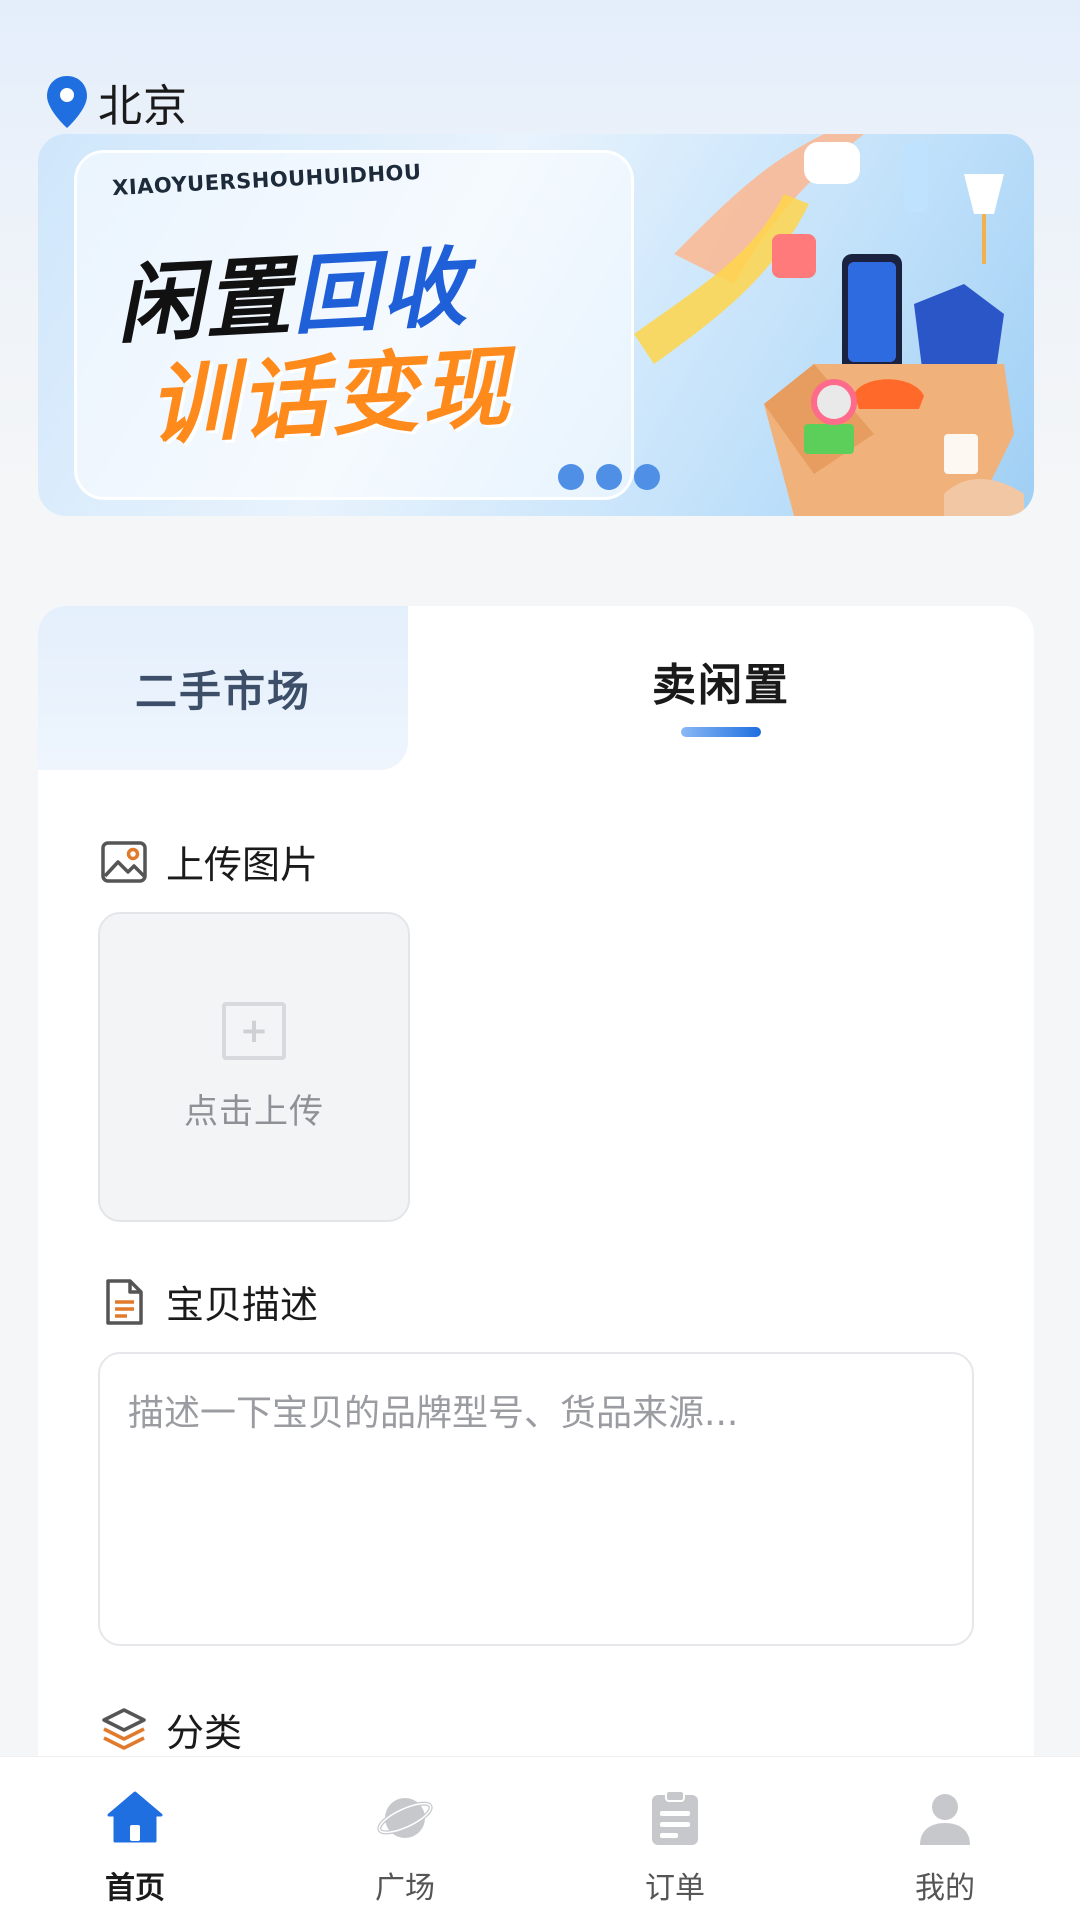 The height and width of the screenshot is (1920, 1080). I want to click on nav-label: 我的, so click(945, 1888).